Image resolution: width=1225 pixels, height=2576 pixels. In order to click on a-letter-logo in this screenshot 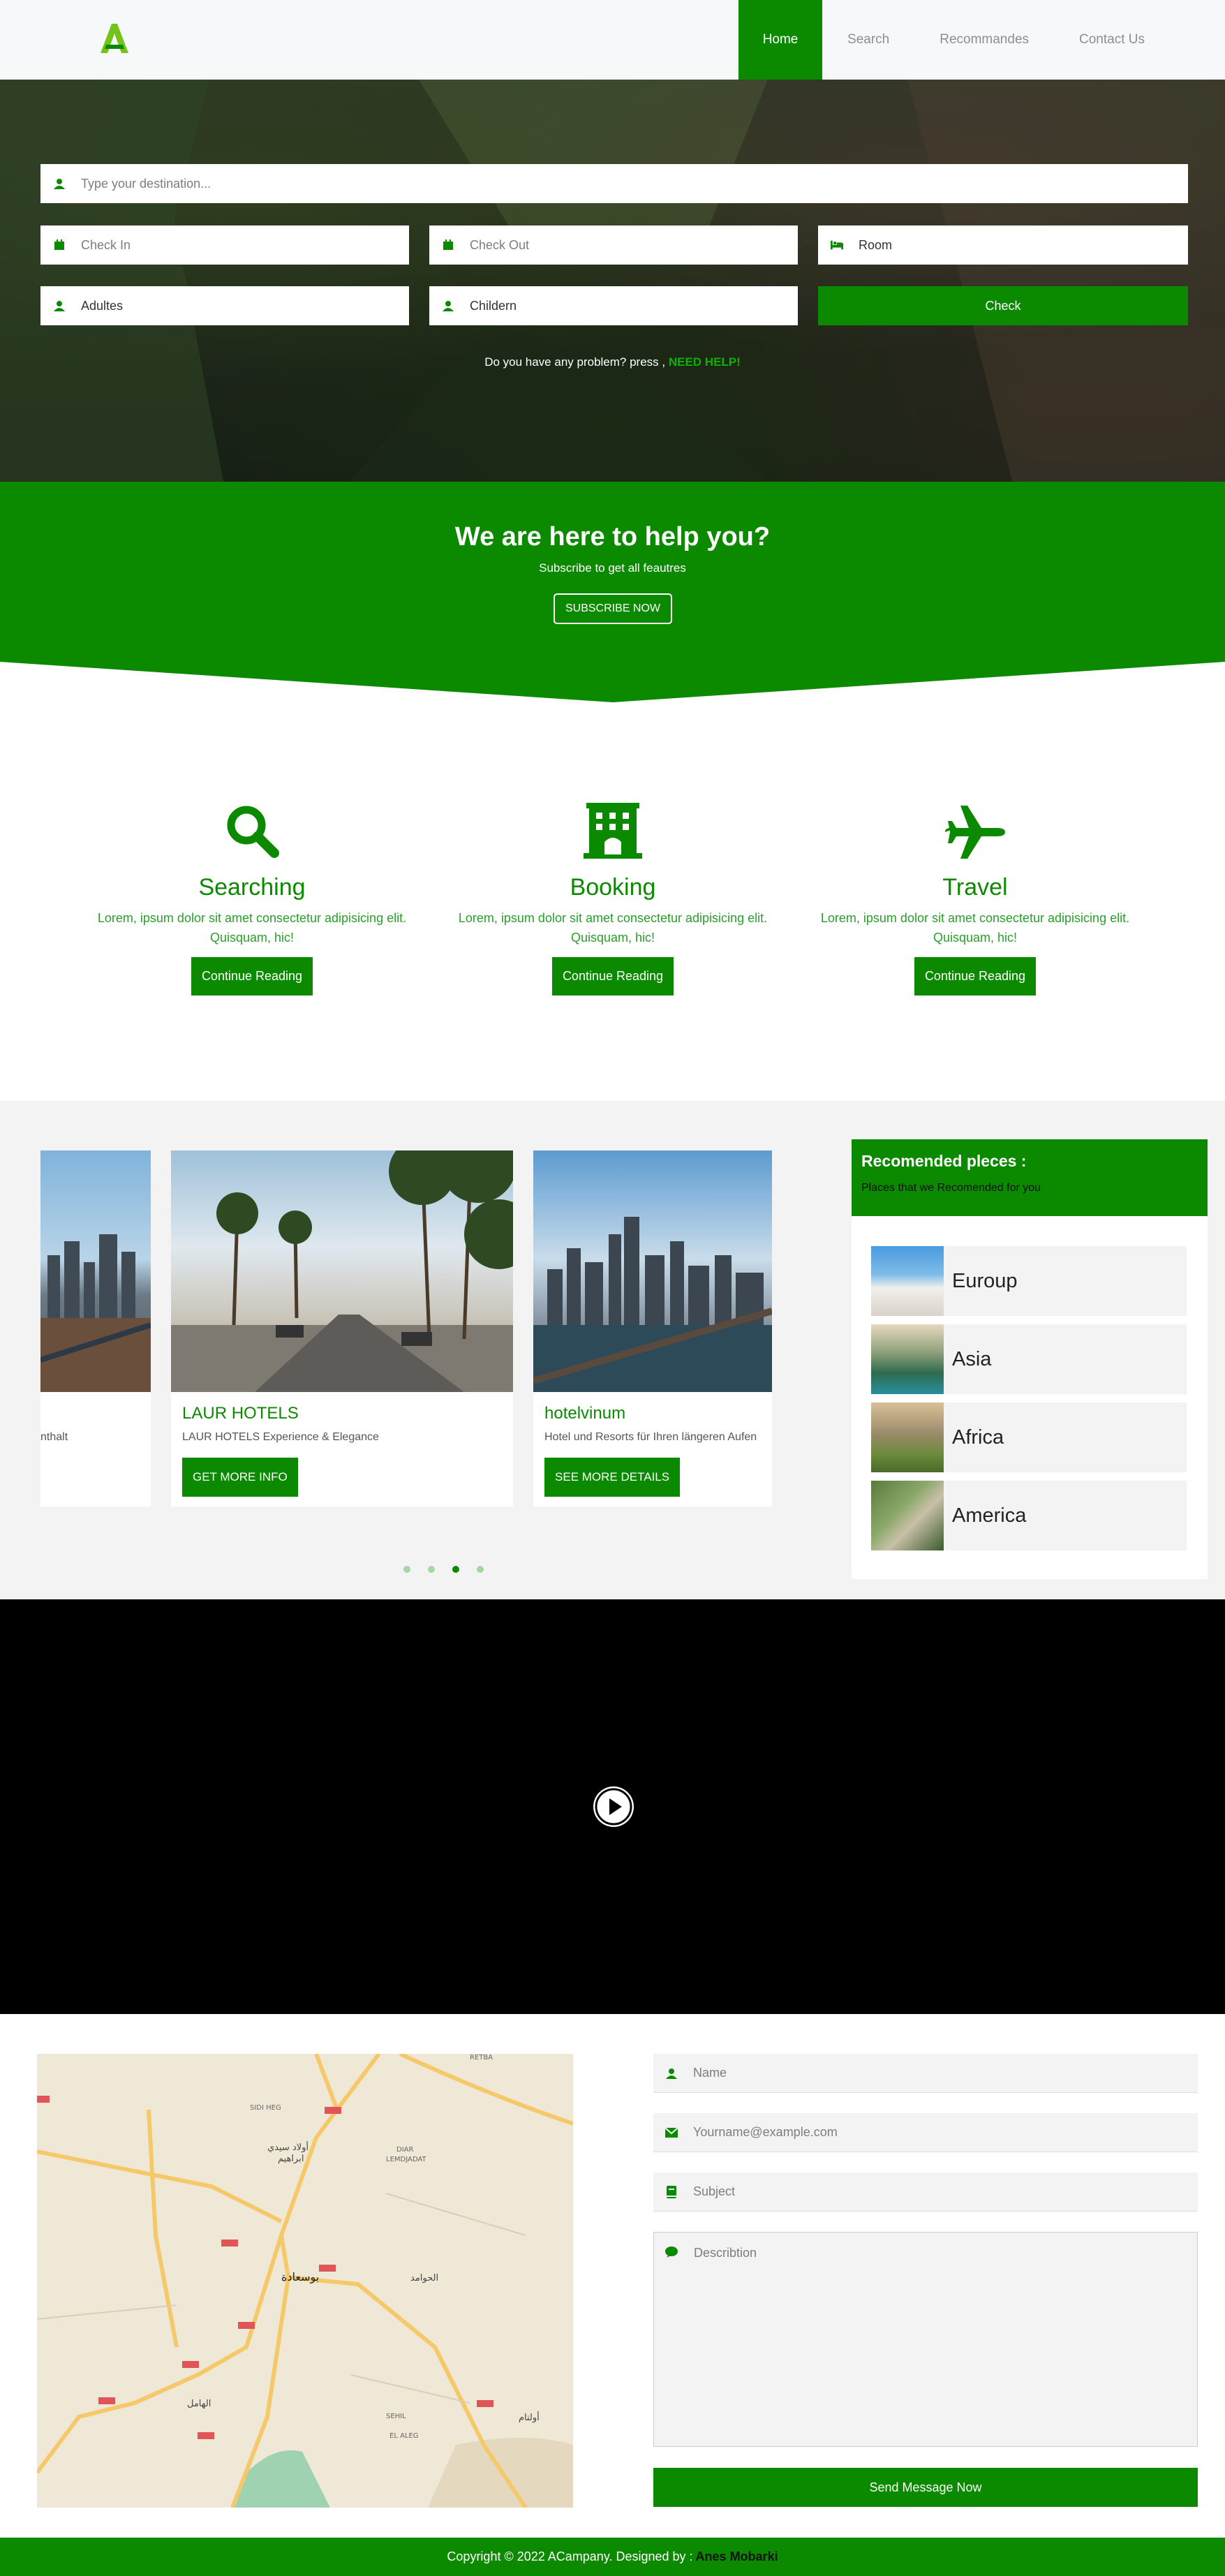, I will do `click(114, 37)`.